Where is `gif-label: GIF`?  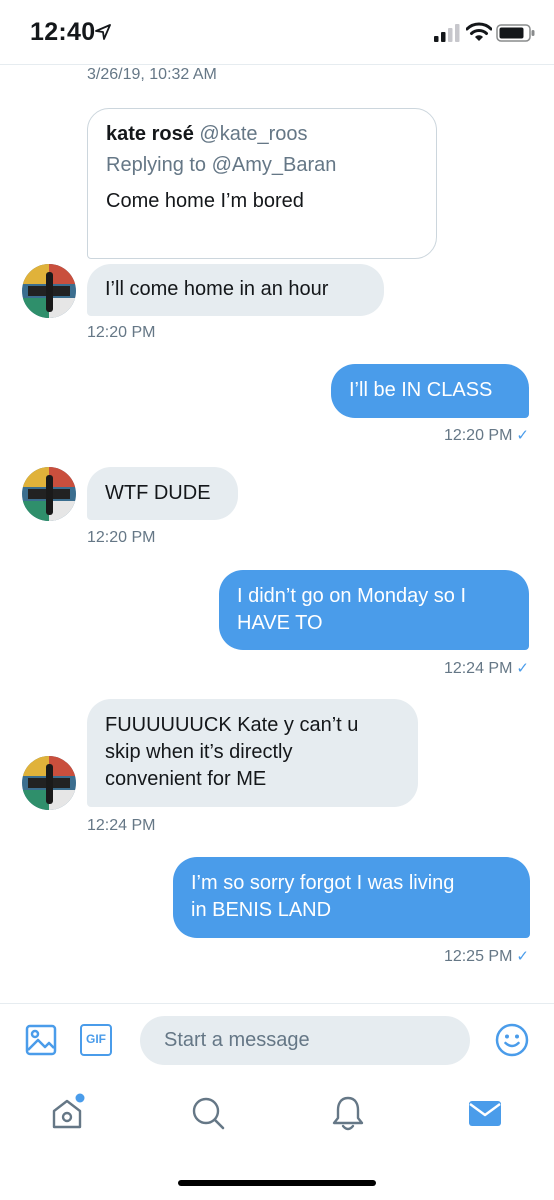 gif-label: GIF is located at coordinates (96, 1039).